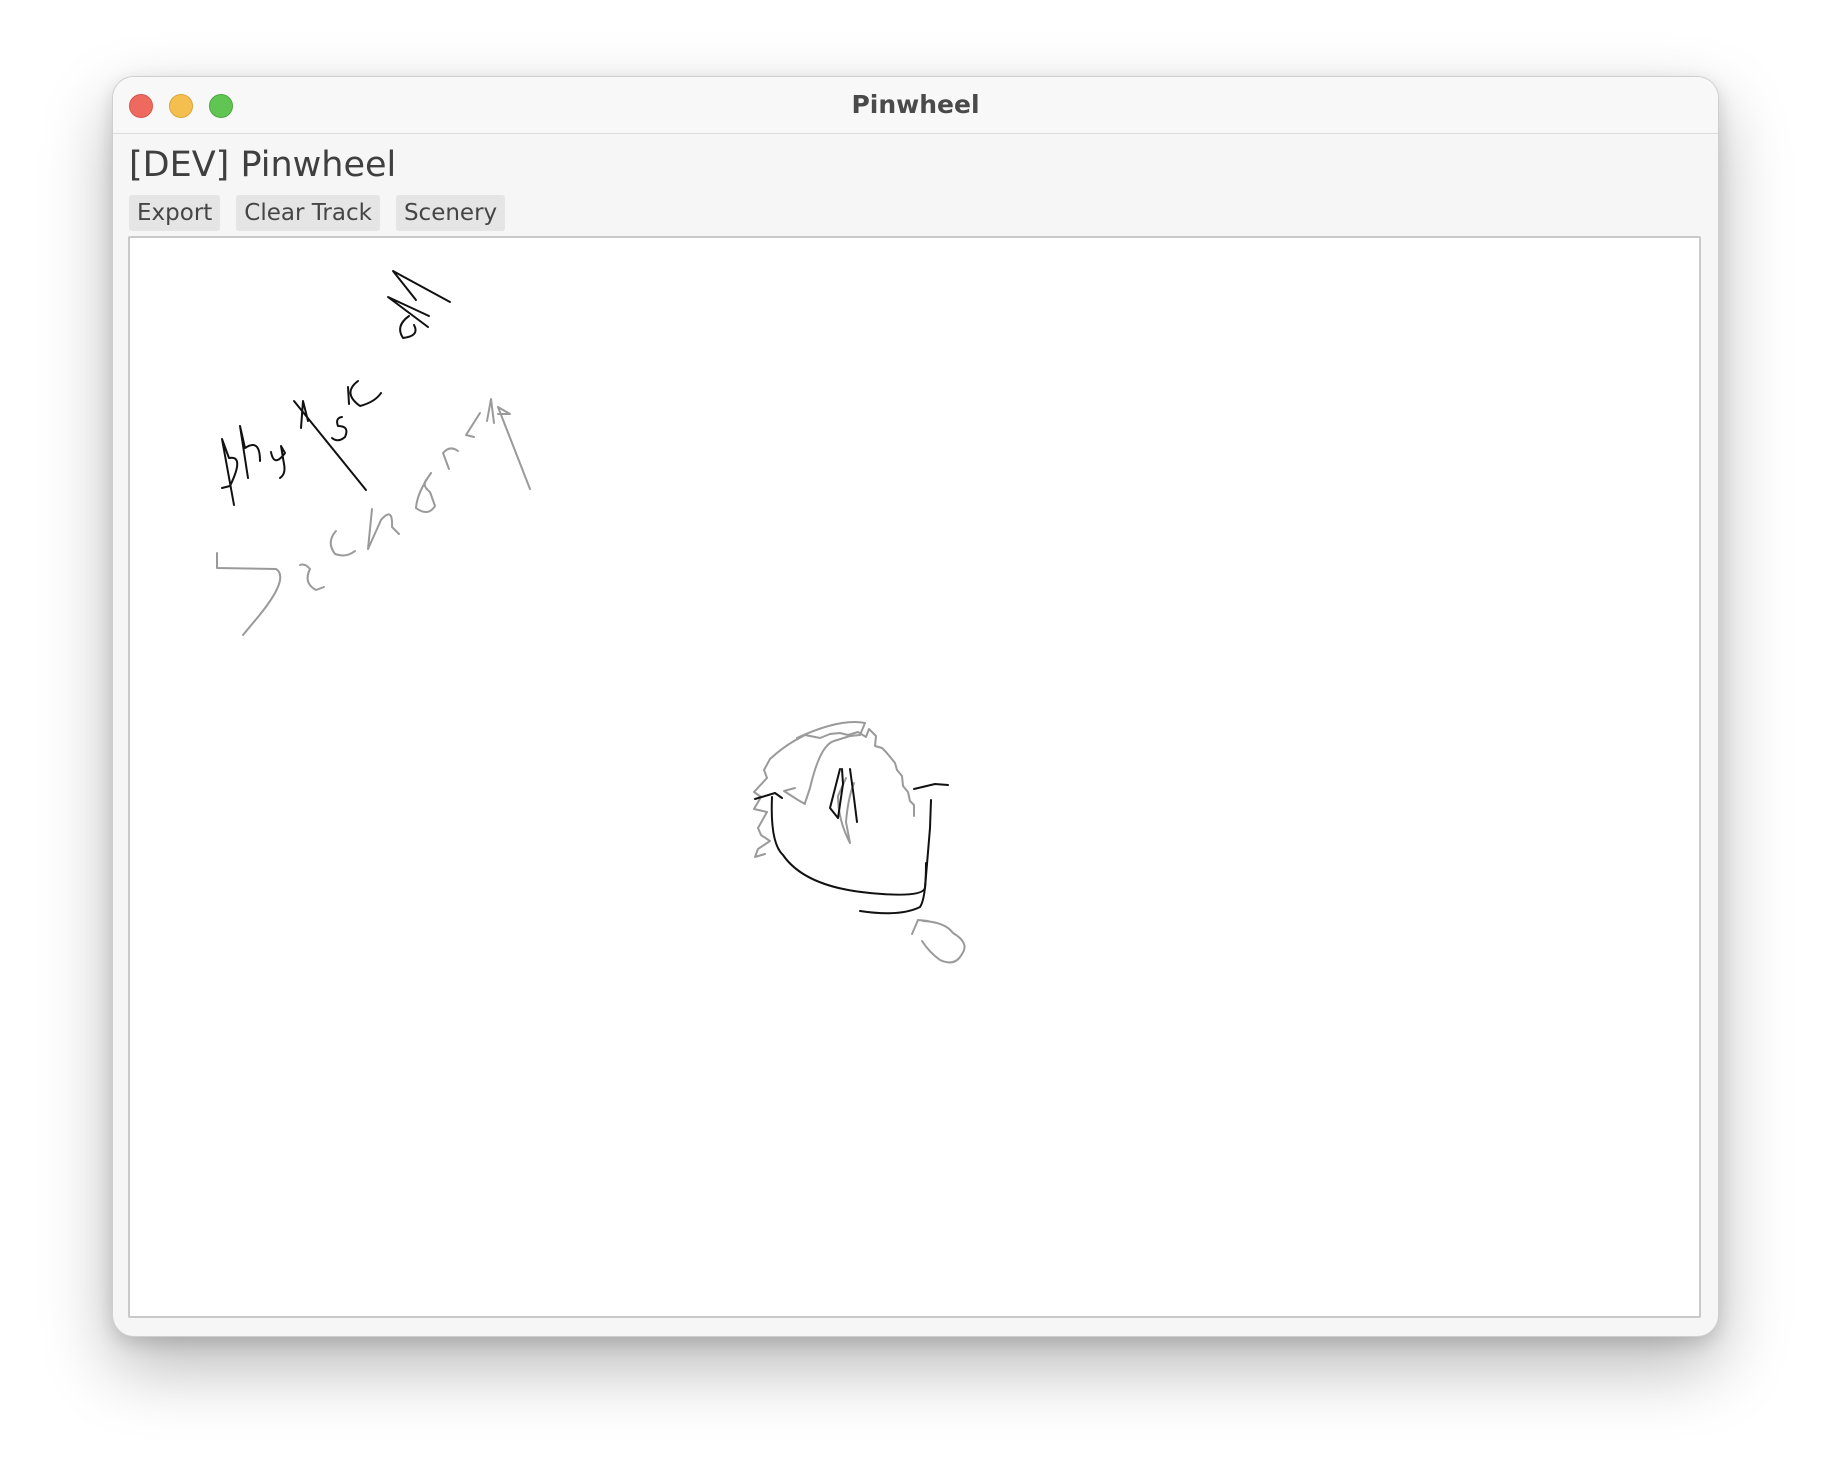 This screenshot has width=1824, height=1480. What do you see at coordinates (336, 388) in the screenshot?
I see `handwriting-physical` at bounding box center [336, 388].